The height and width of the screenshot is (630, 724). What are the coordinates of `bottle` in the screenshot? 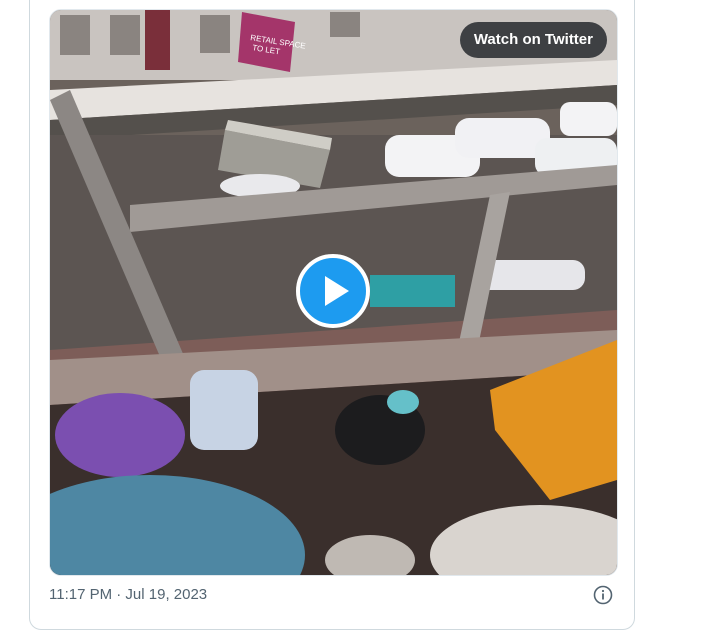 It's located at (224, 410).